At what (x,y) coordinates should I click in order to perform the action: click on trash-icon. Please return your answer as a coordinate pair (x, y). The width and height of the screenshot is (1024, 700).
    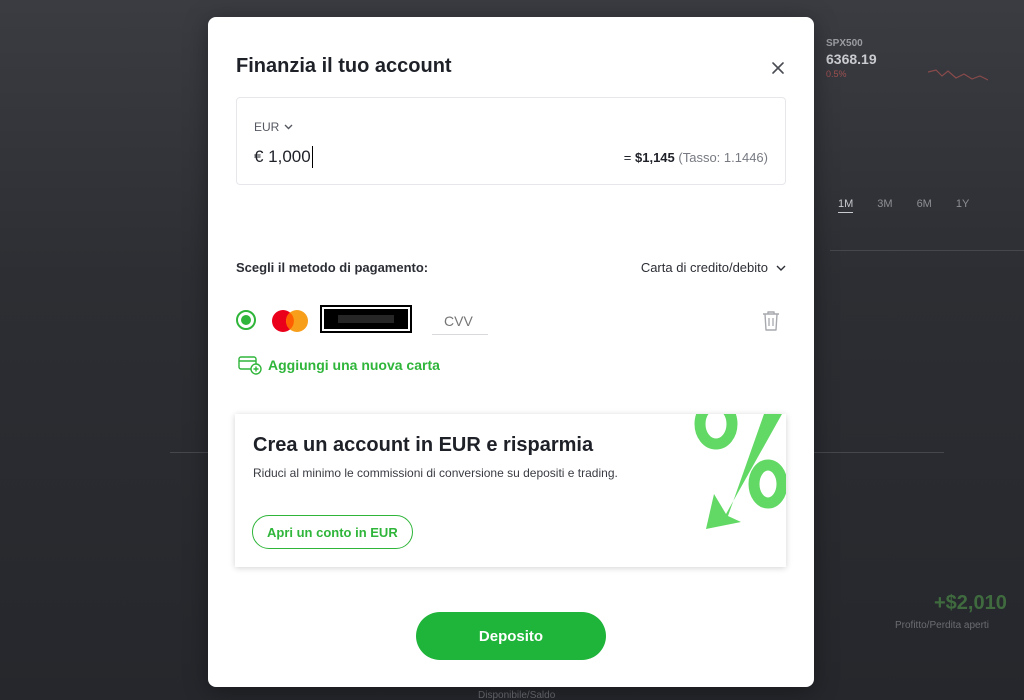
    Looking at the image, I should click on (771, 321).